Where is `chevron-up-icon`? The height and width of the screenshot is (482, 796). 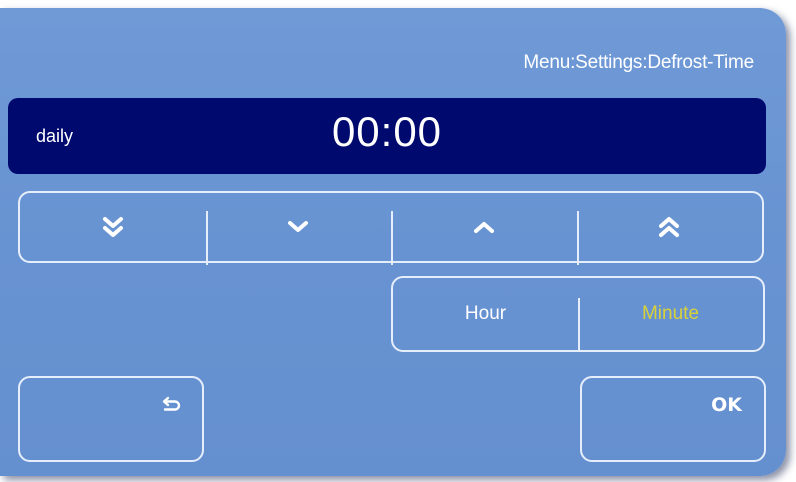
chevron-up-icon is located at coordinates (483, 227).